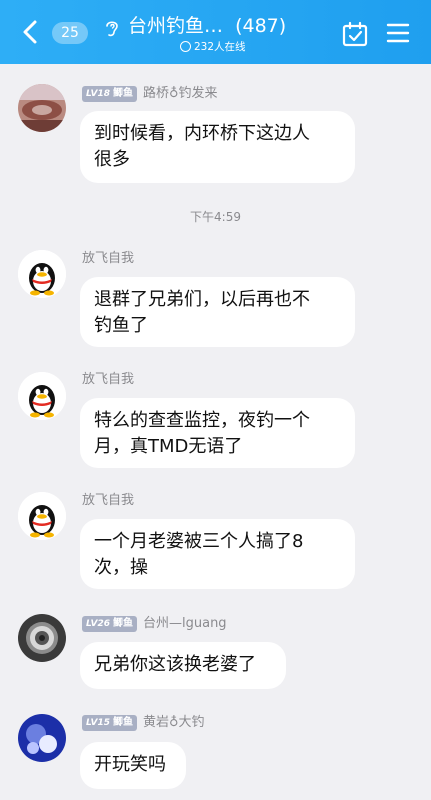  Describe the element at coordinates (199, 541) in the screenshot. I see `message-line: 一个月老婆被三个人搞了8` at that location.